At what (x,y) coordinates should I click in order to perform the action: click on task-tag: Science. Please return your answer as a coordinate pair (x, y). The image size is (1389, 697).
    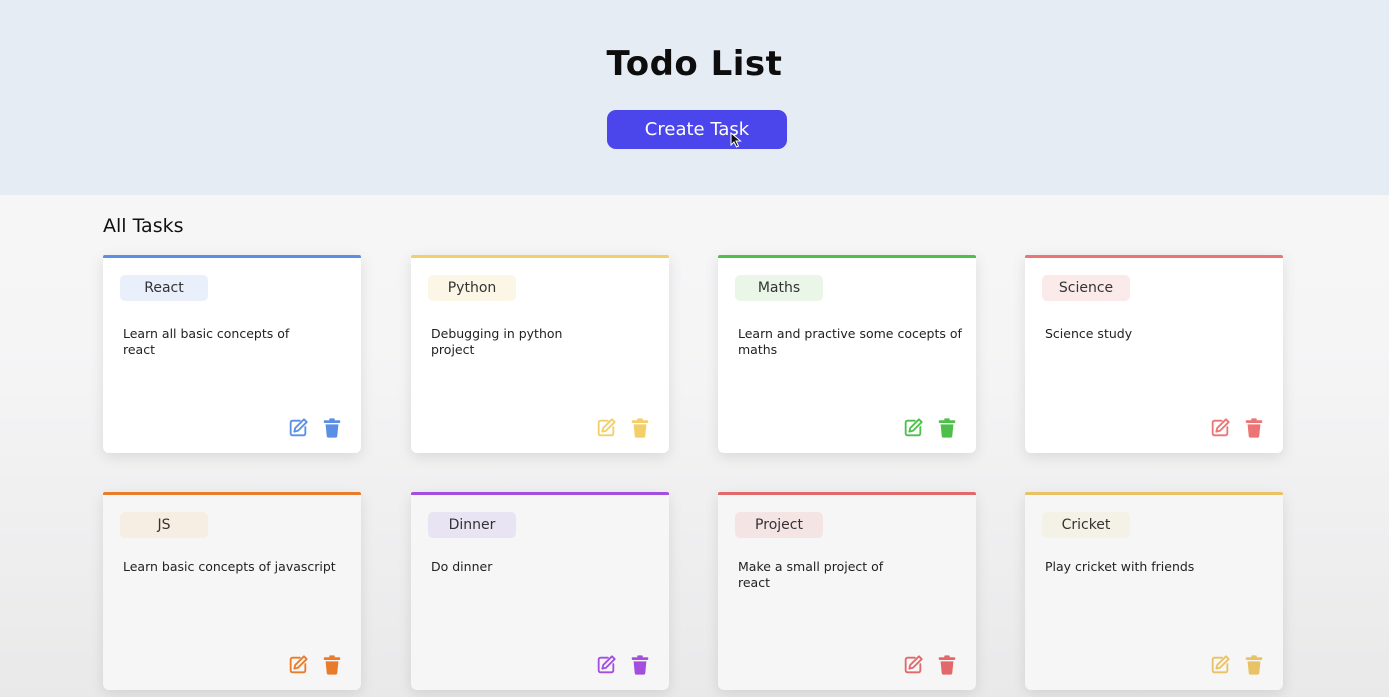
    Looking at the image, I should click on (1086, 288).